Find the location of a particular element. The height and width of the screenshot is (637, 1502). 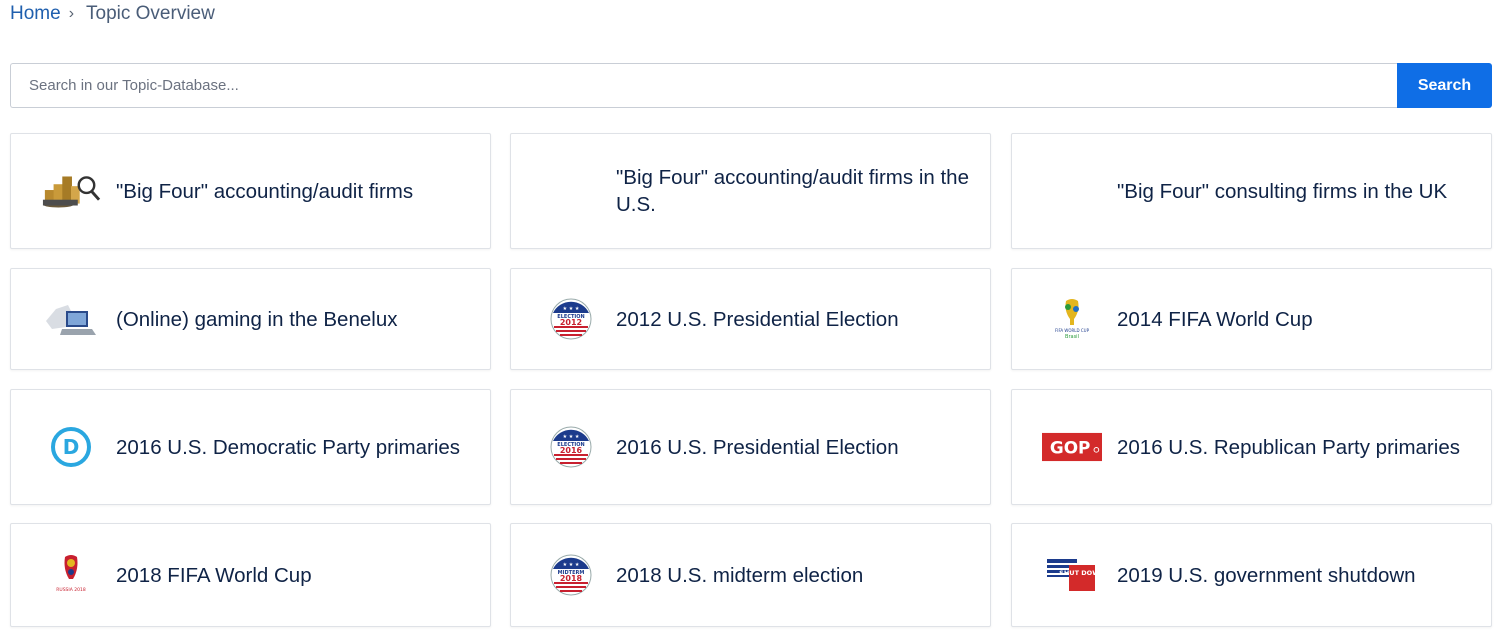

logo-text: SHUT DOWN is located at coordinates (1079, 573).